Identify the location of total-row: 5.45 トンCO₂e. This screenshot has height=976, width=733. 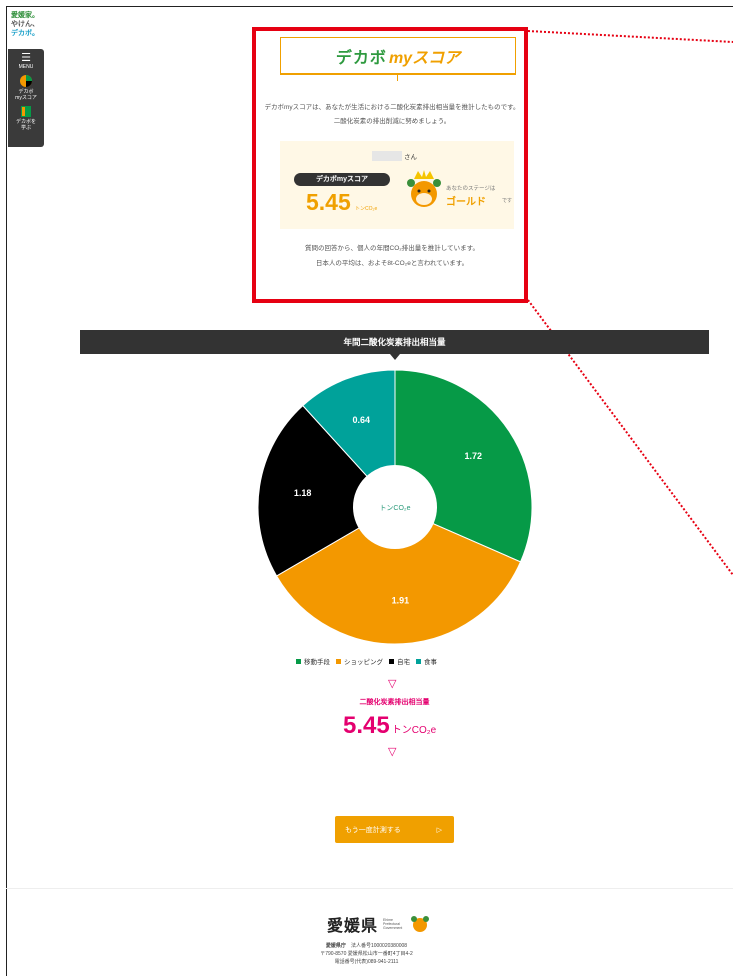
(389, 726).